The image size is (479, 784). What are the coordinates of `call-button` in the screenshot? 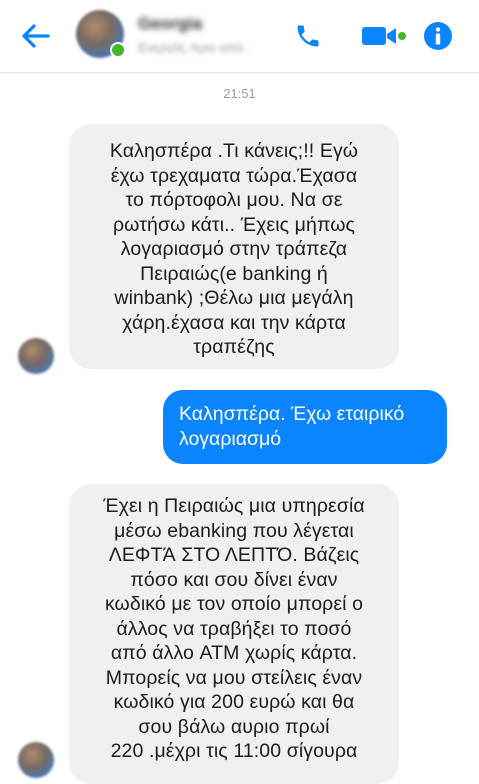 It's located at (308, 36).